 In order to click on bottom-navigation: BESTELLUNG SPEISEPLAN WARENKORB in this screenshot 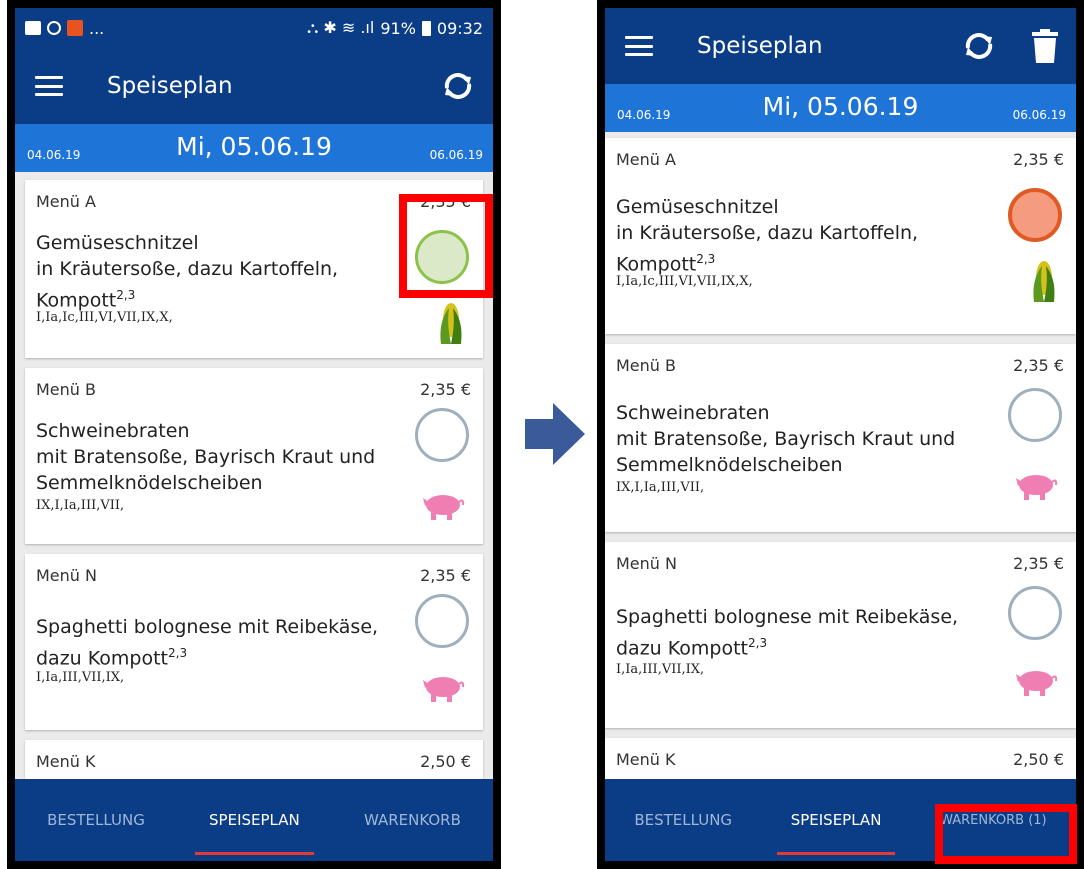, I will do `click(254, 820)`.